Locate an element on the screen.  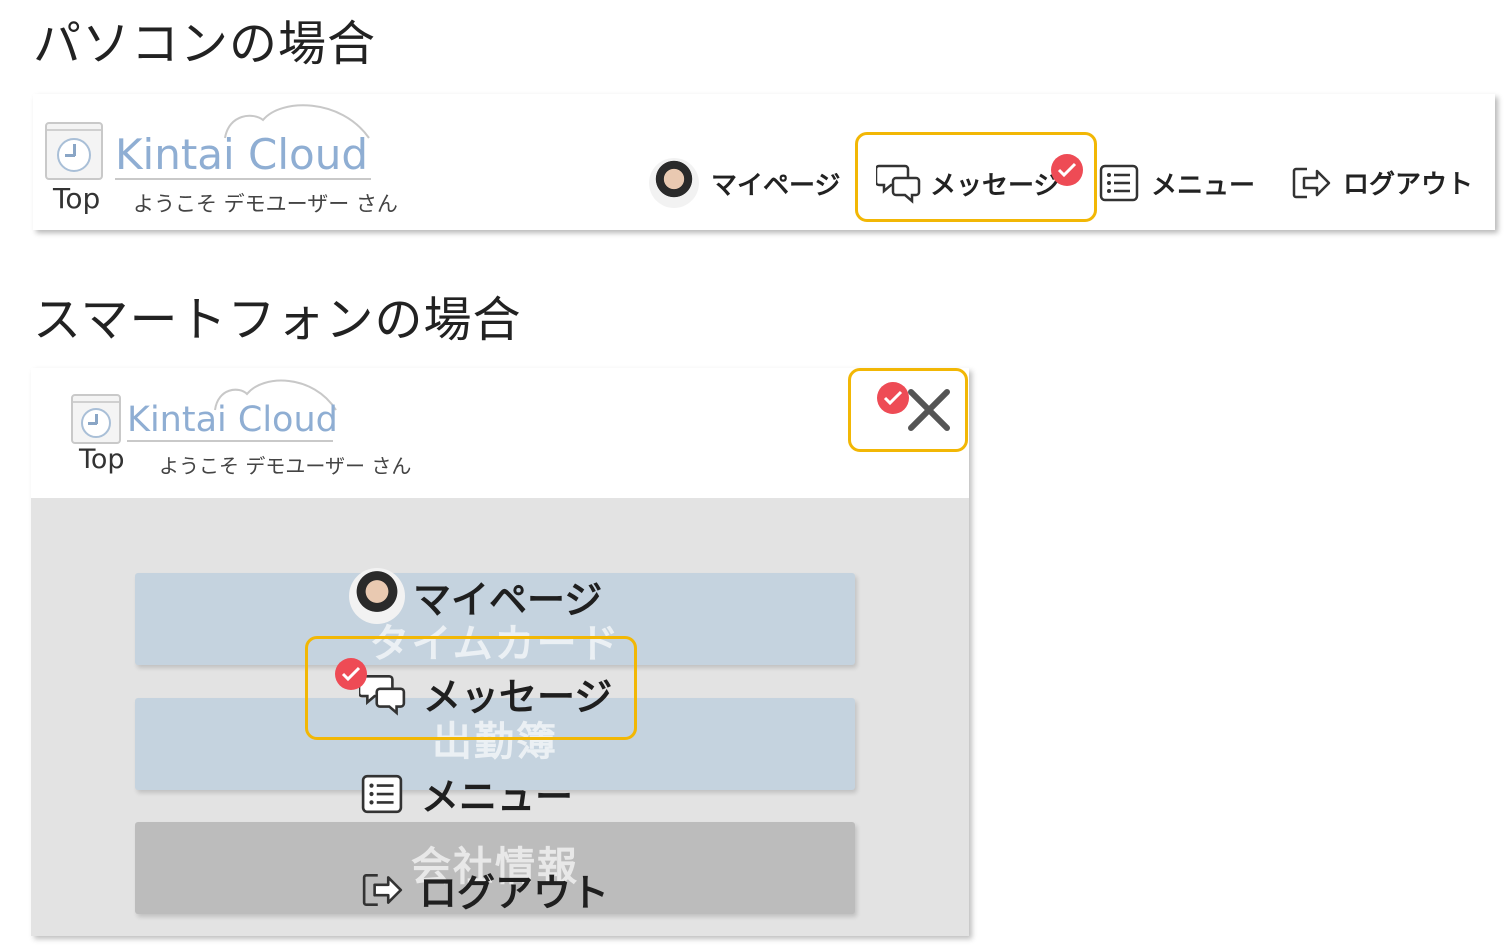
sp-section-title: スマートフォンの場合 is located at coordinates (277, 320).